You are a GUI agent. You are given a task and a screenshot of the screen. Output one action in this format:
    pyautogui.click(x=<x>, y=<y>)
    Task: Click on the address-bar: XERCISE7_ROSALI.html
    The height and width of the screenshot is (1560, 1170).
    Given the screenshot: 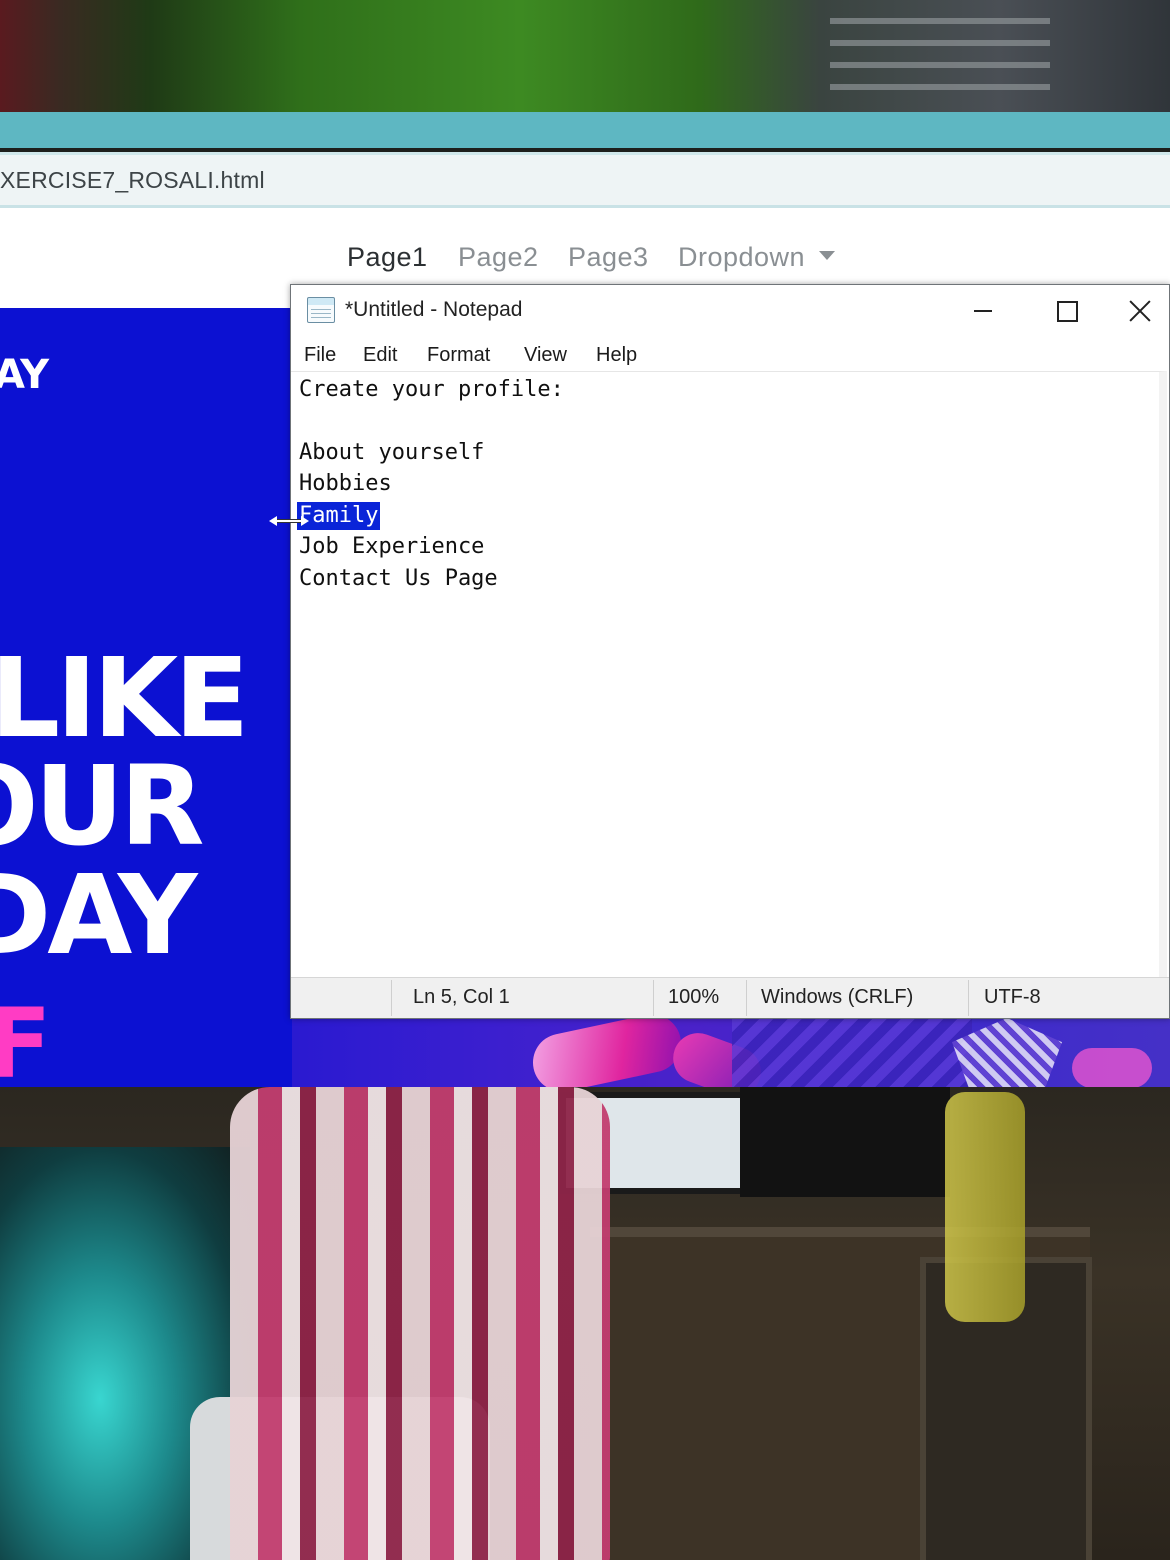 What is the action you would take?
    pyautogui.click(x=585, y=181)
    